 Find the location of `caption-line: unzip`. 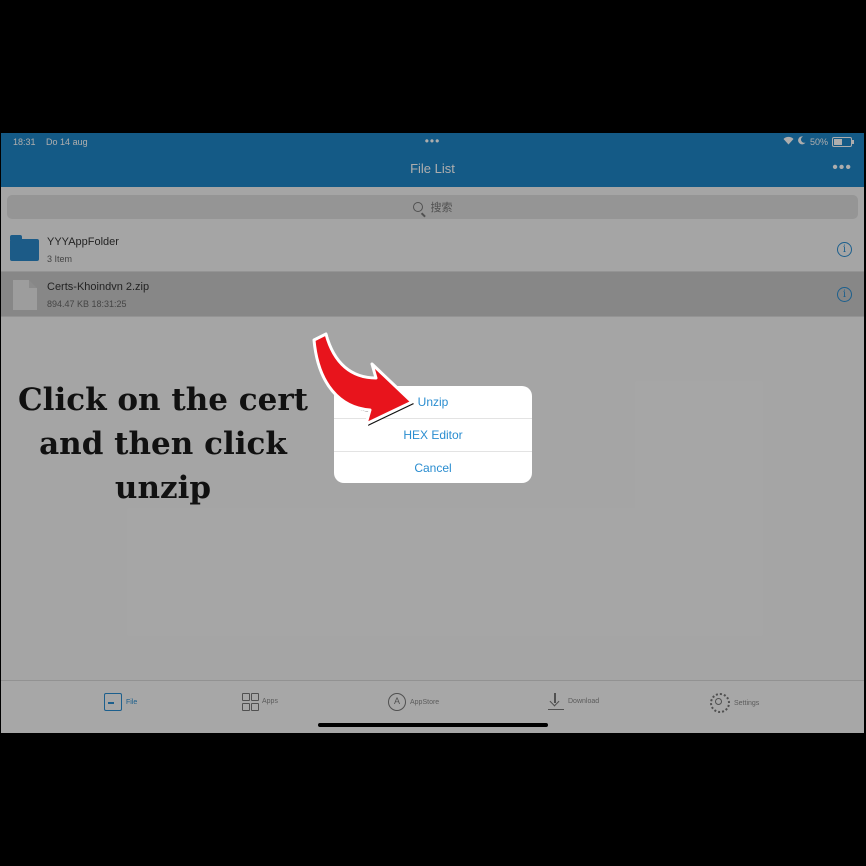

caption-line: unzip is located at coordinates (163, 488).